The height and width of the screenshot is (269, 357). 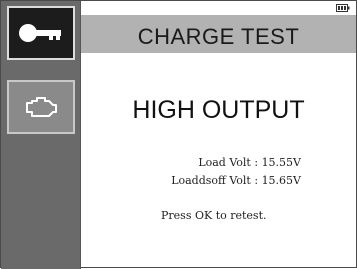 I want to click on engine-icon, so click(x=41, y=107).